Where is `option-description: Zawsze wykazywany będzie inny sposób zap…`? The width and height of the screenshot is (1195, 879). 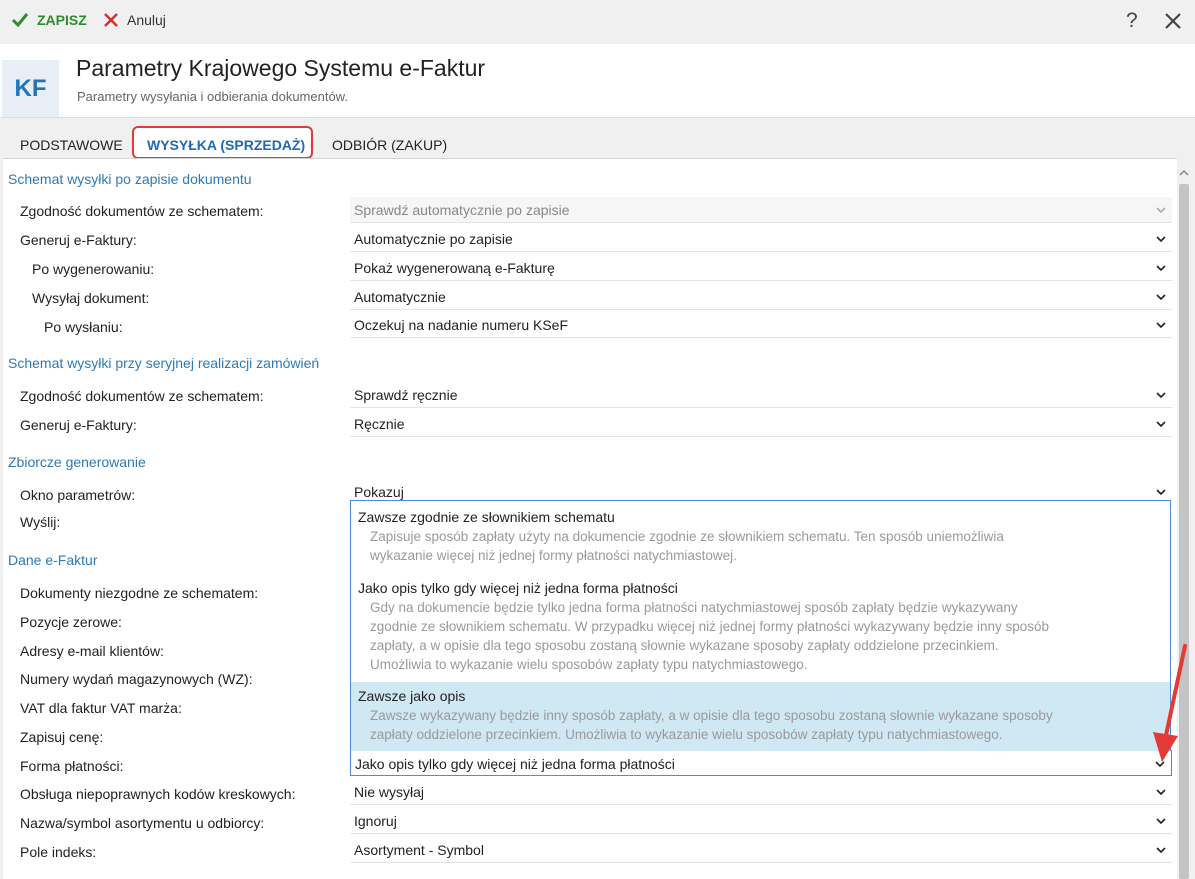
option-description: Zawsze wykazywany będzie inny sposób zap… is located at coordinates (711, 715).